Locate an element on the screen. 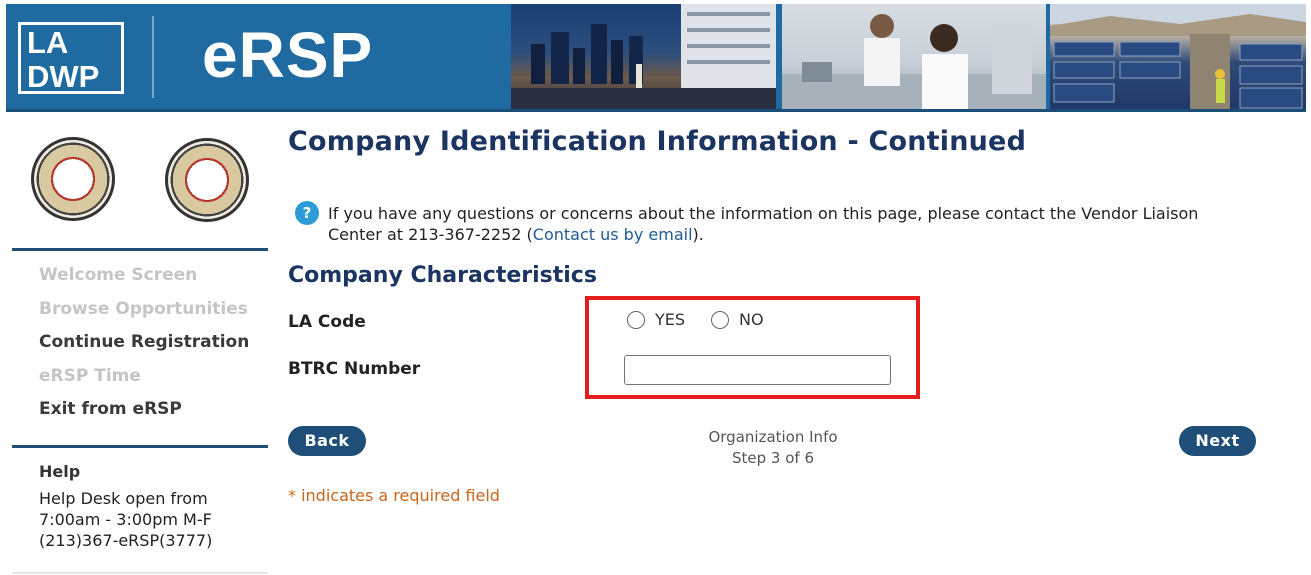 This screenshot has width=1311, height=575. help-desk-text: Help Desk open from is located at coordinates (123, 498).